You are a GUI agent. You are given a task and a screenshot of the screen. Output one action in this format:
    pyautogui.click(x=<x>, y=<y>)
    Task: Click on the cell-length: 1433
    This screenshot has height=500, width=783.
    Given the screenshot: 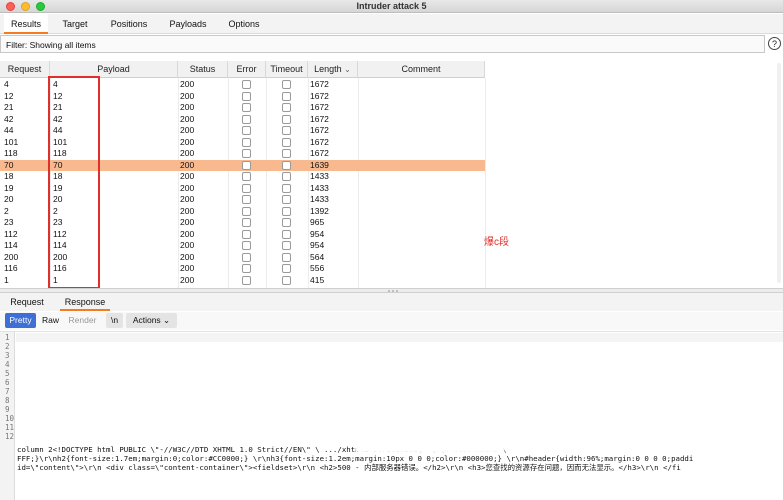 What is the action you would take?
    pyautogui.click(x=319, y=176)
    